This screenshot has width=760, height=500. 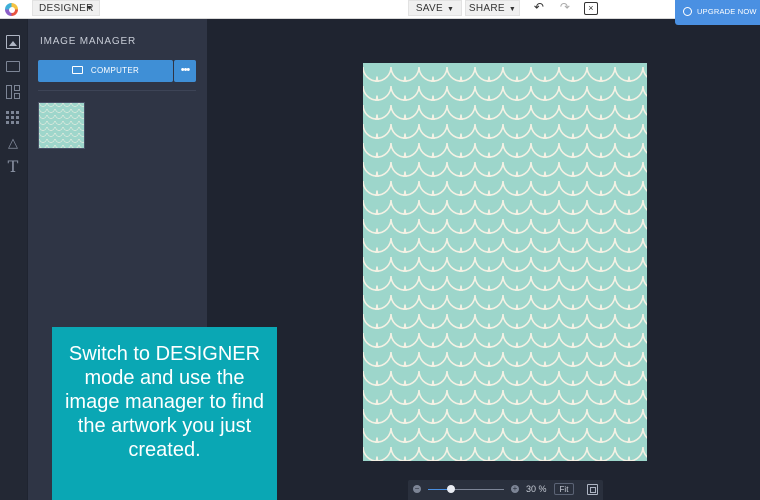 What do you see at coordinates (417, 489) in the screenshot?
I see `zoom-out-icon: −` at bounding box center [417, 489].